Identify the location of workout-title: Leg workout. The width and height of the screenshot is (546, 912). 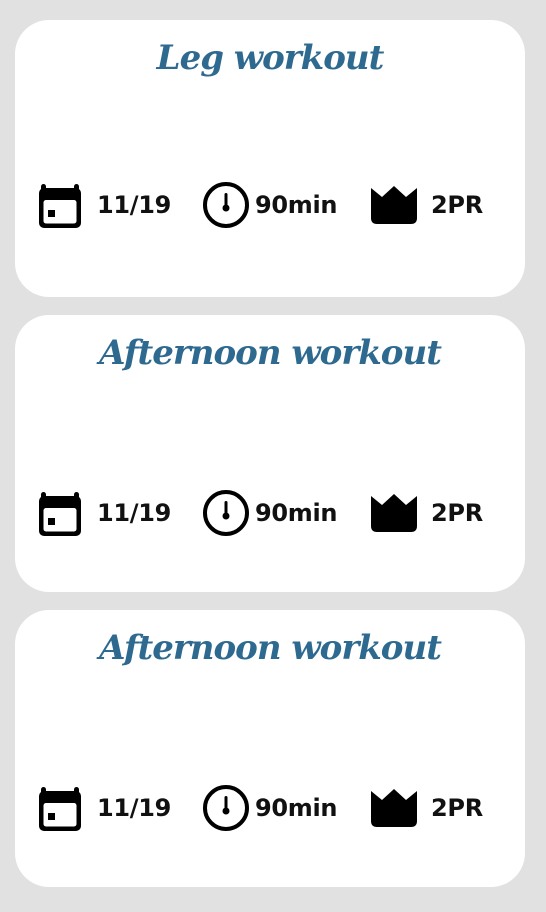
(270, 58).